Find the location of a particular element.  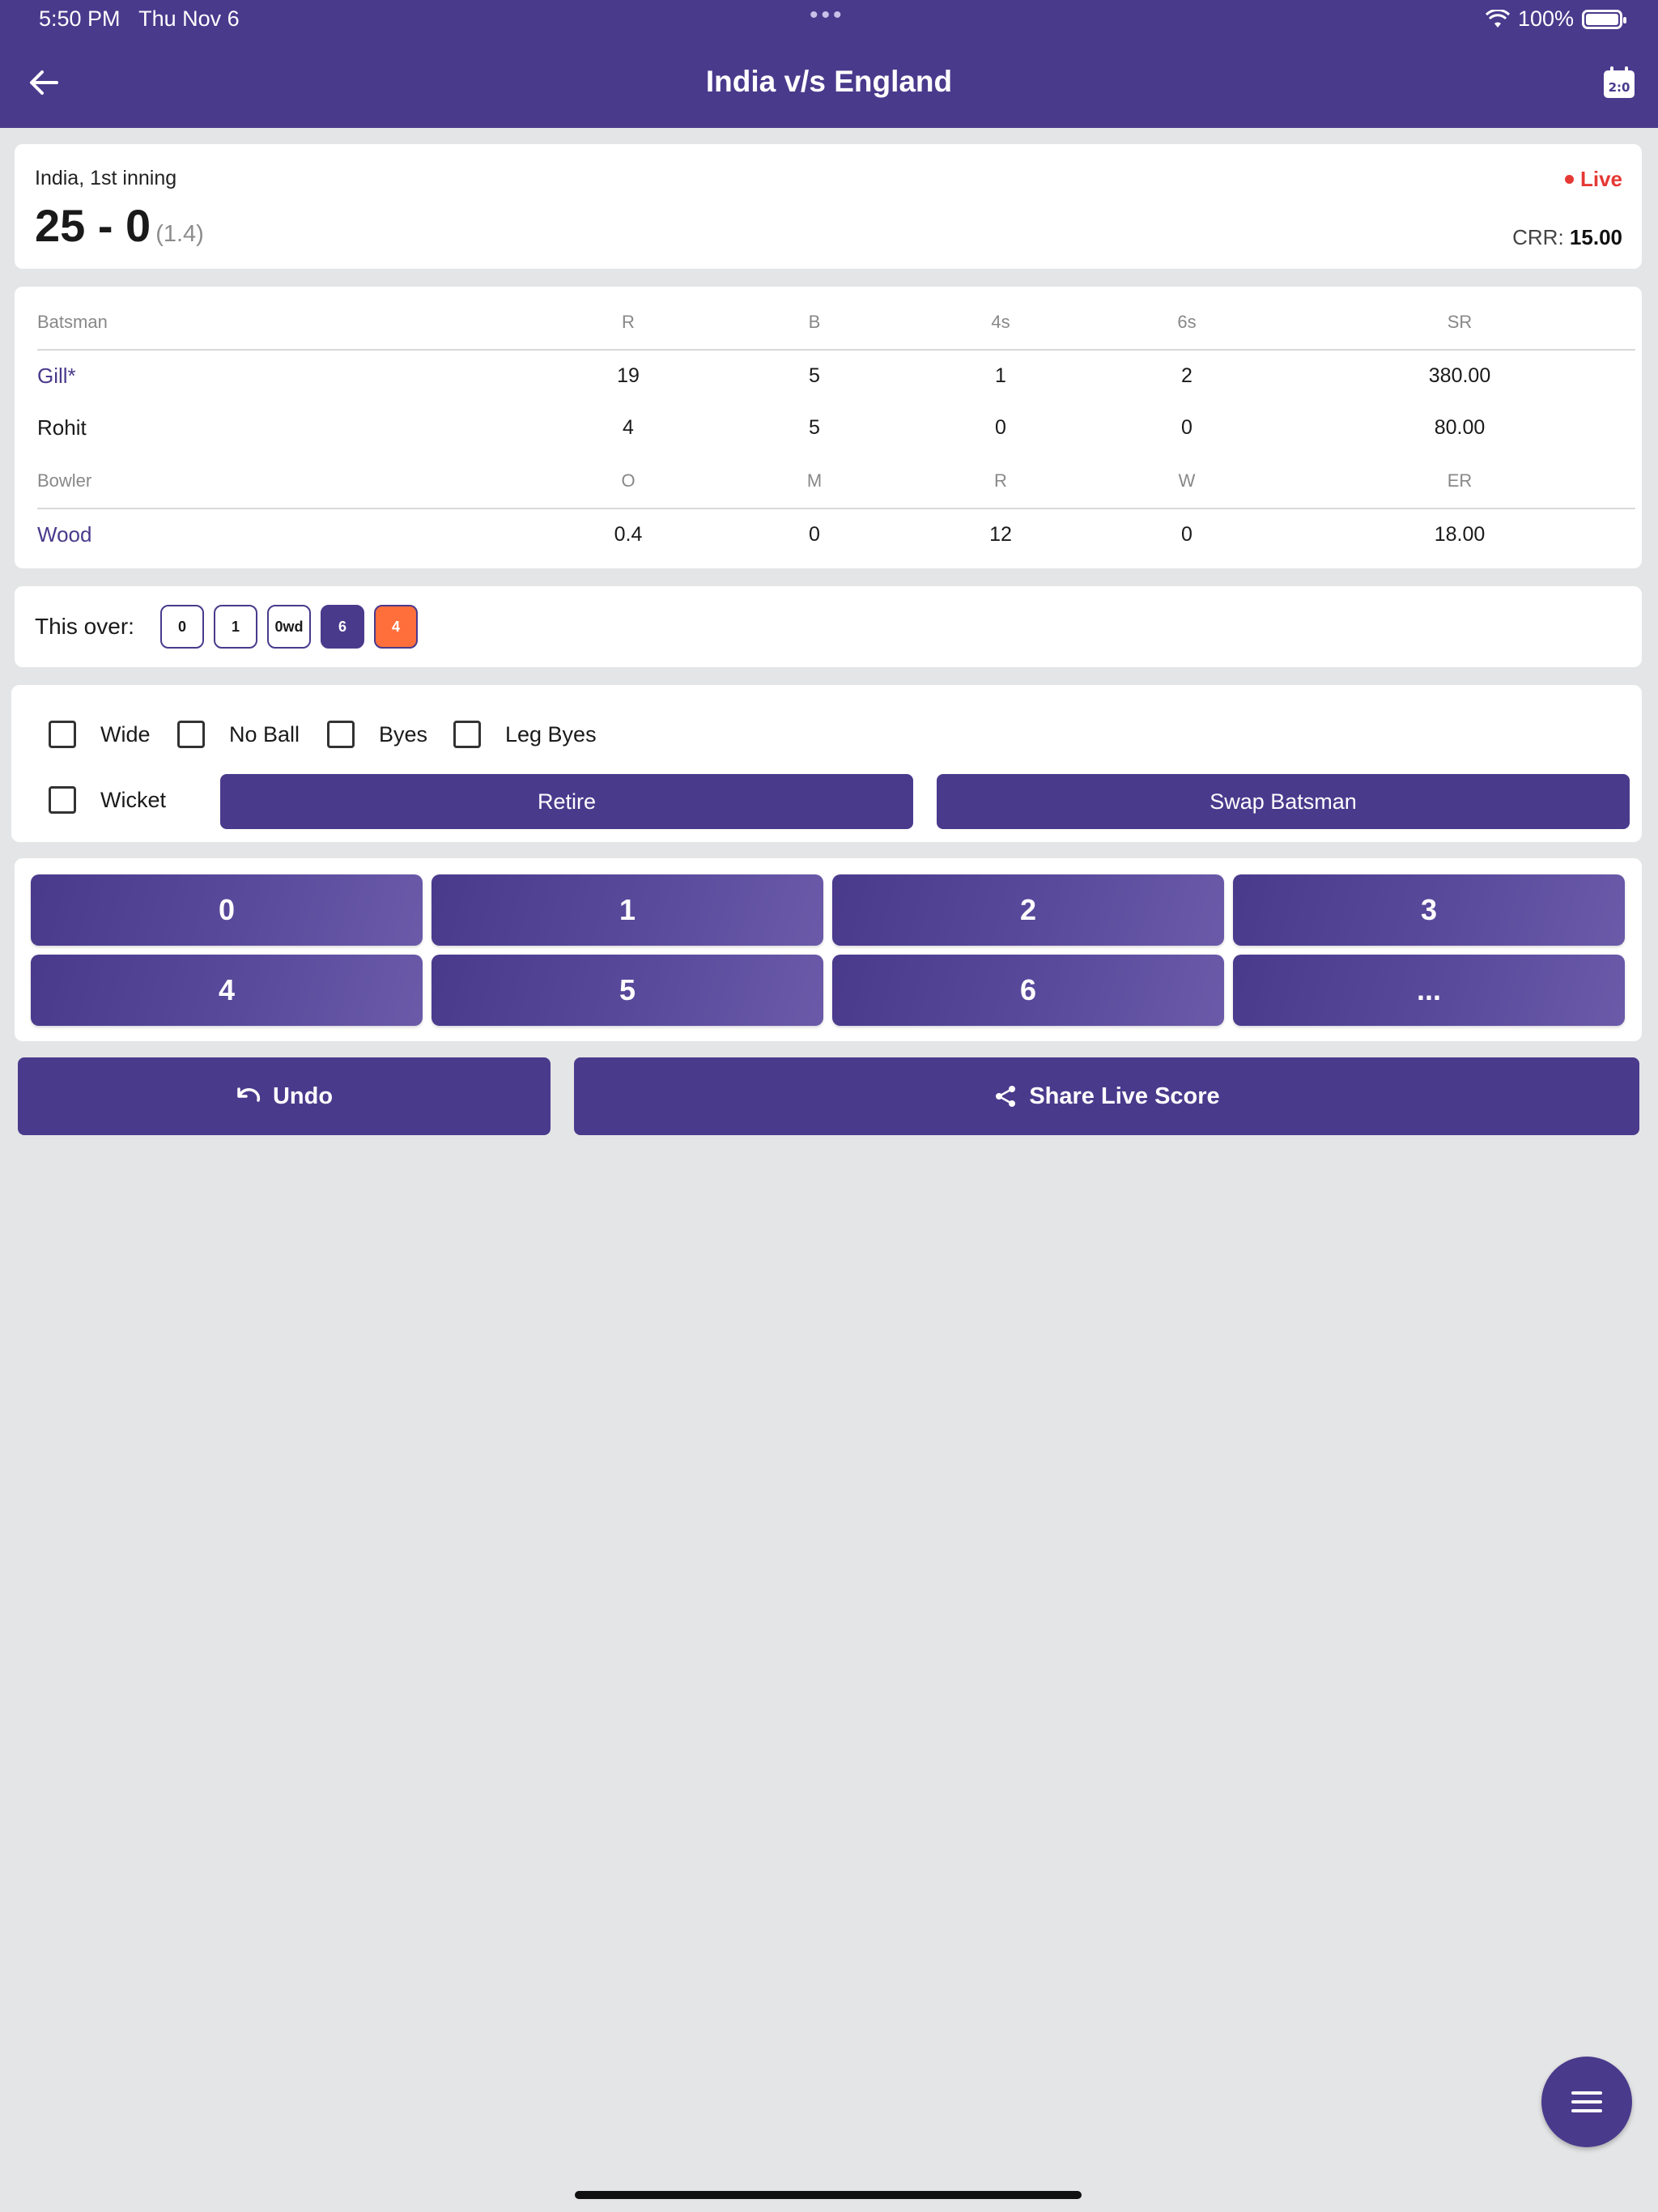

bowler-name: Wood is located at coordinates (64, 535).